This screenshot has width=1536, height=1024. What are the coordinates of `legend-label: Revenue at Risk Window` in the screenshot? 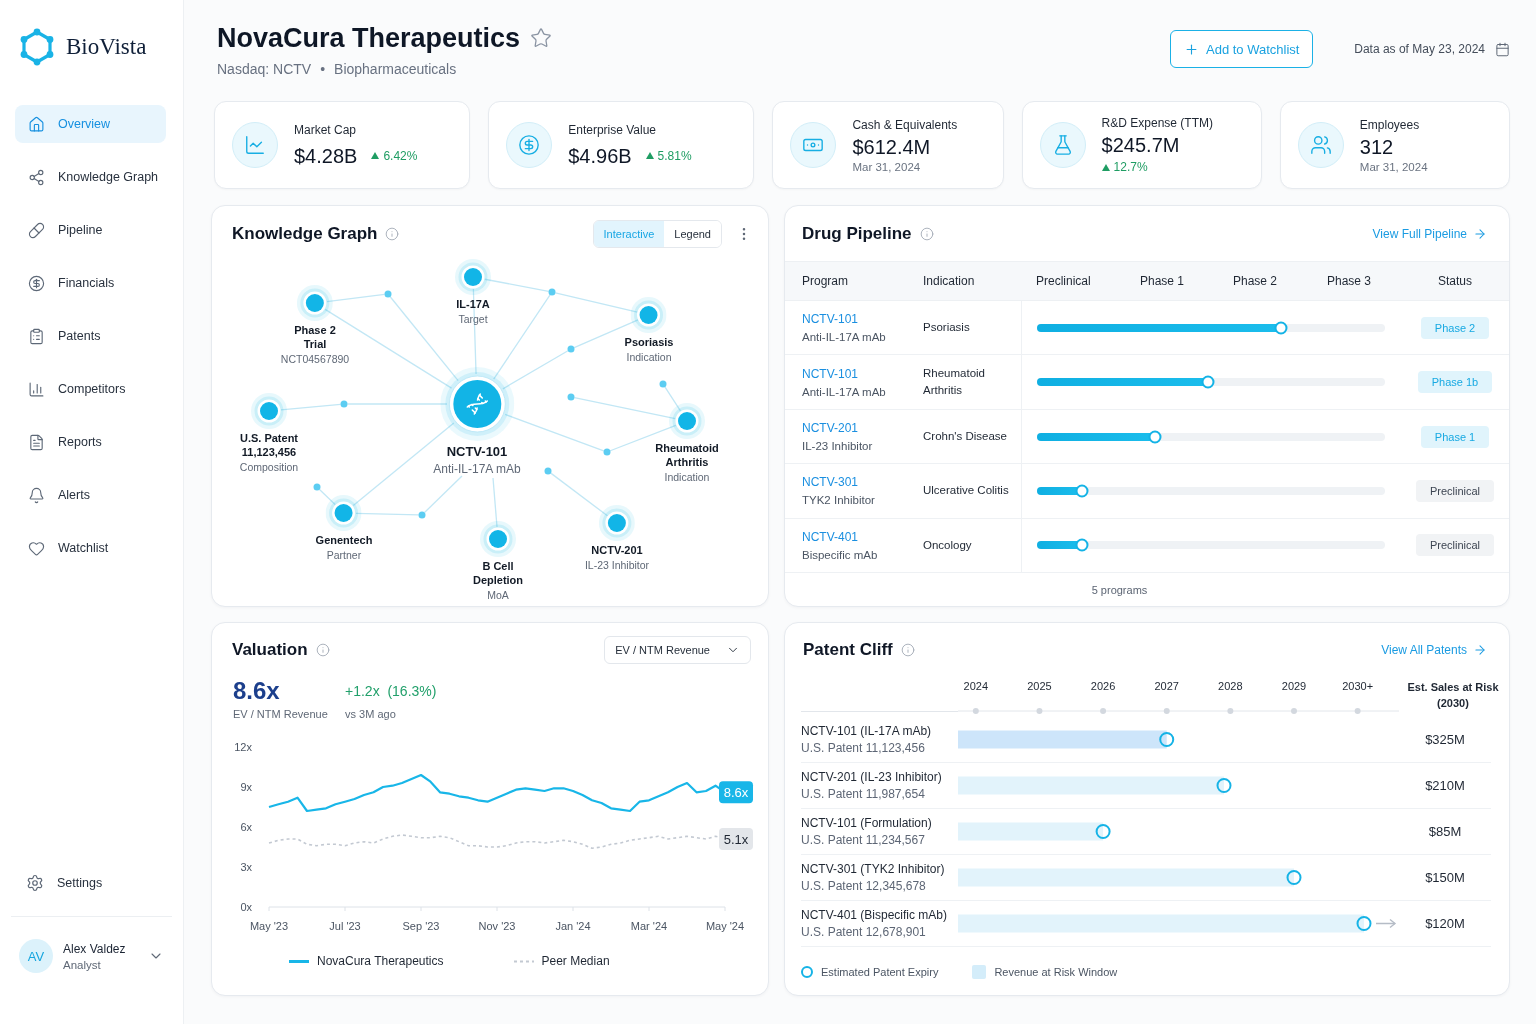 It's located at (1056, 972).